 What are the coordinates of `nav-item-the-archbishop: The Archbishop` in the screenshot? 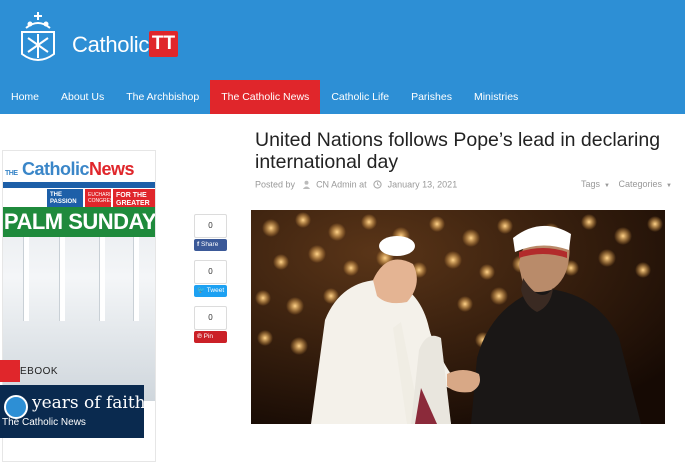 It's located at (162, 97).